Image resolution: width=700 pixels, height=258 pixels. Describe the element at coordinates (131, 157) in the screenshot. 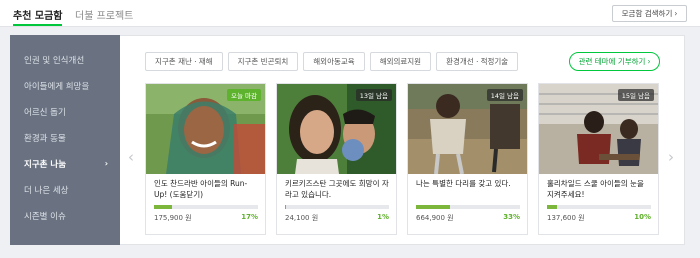

I see `carousel-prev-icon: ‹` at that location.